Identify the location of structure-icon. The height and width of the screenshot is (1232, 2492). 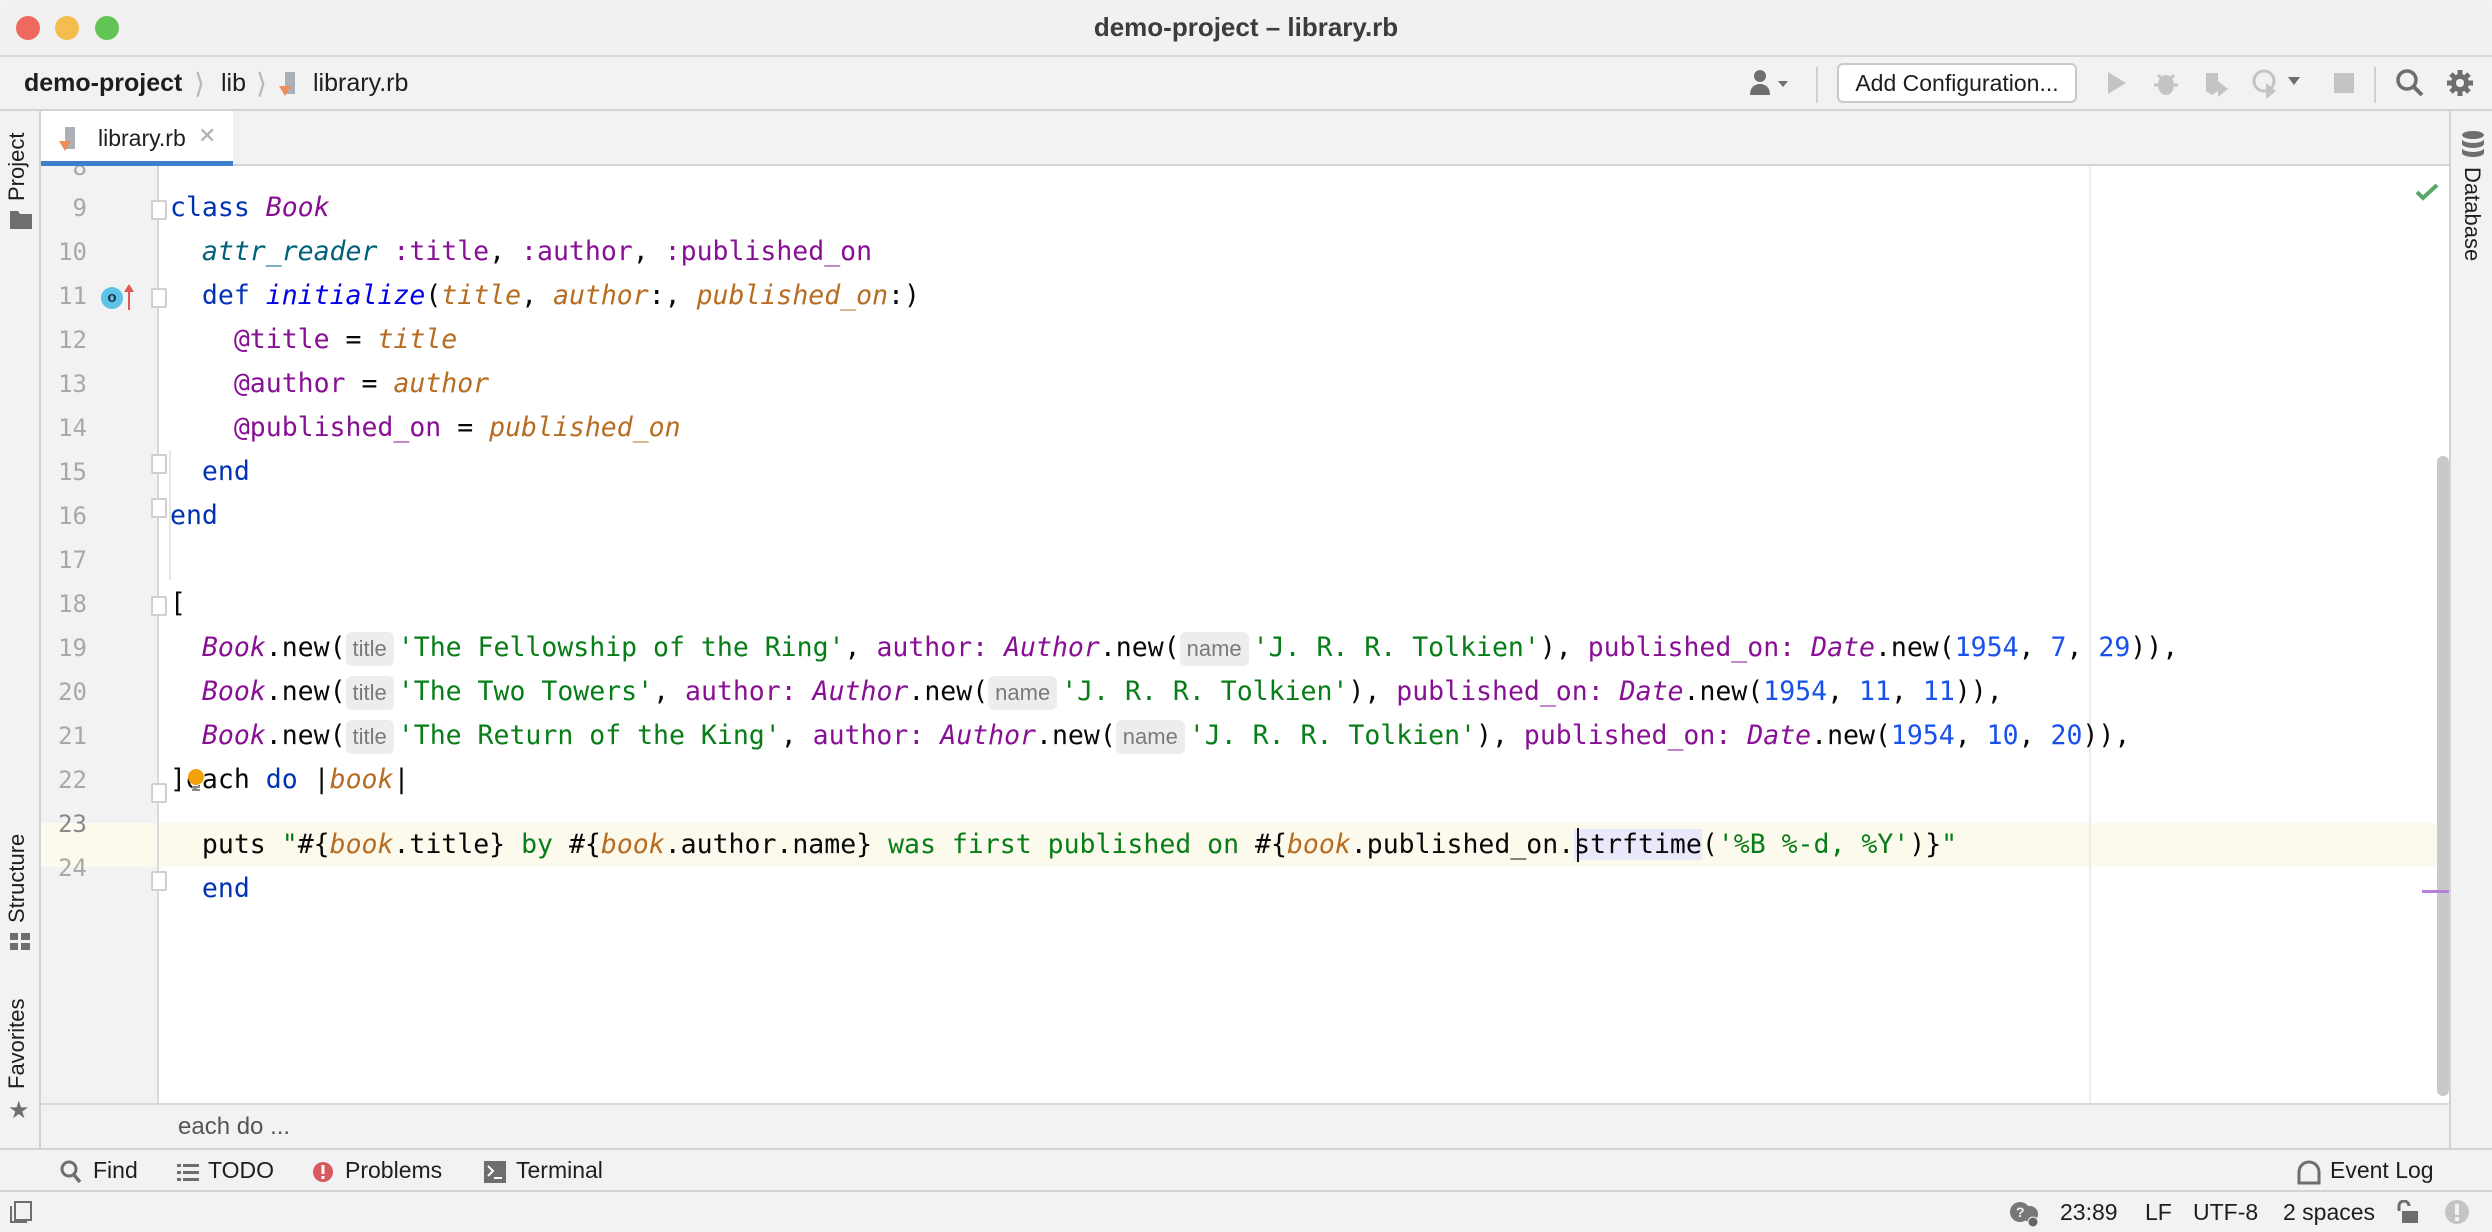
(20, 942).